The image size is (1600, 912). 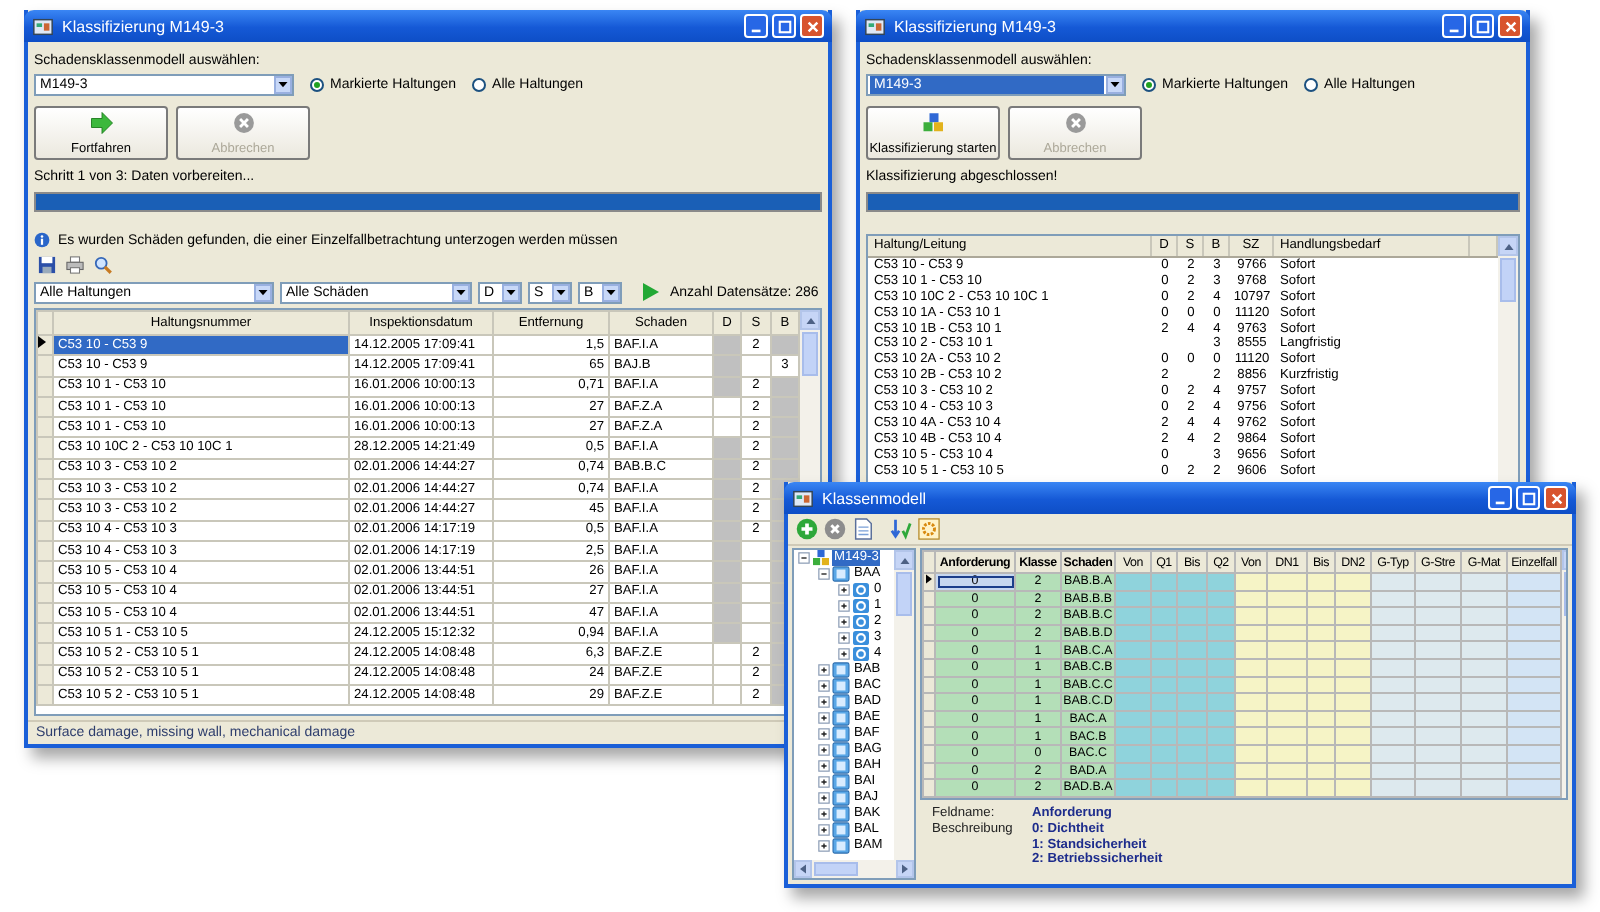 I want to click on horizontal-scrollbar, so click(x=854, y=869).